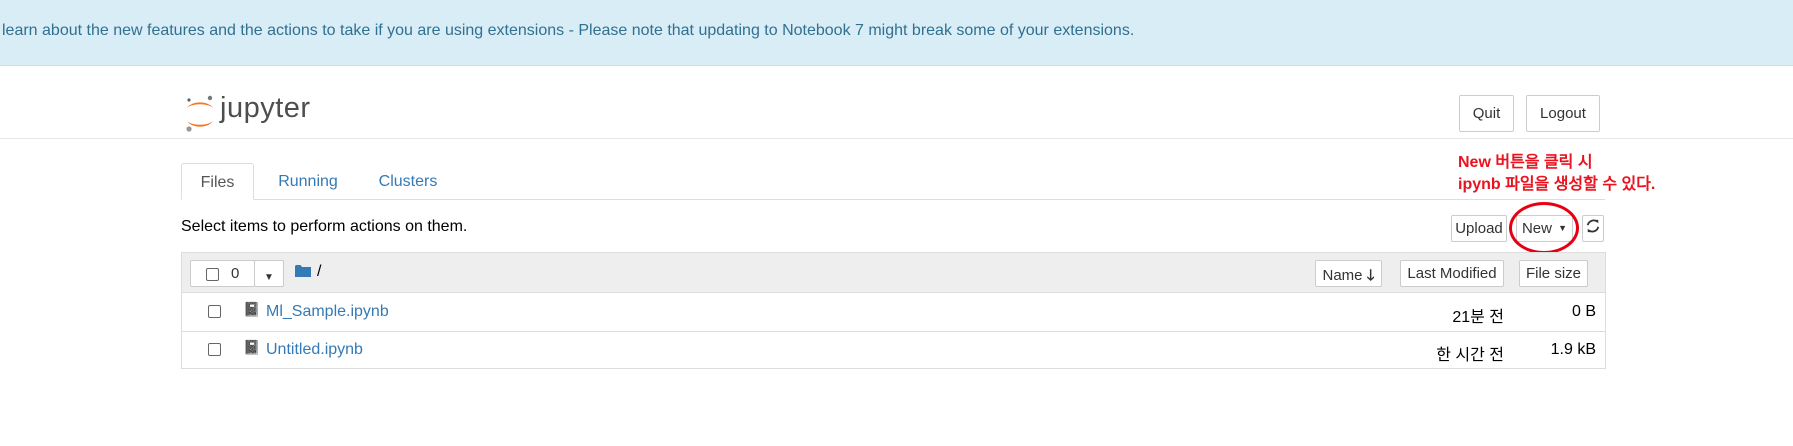  I want to click on col-size-label: File size, so click(1553, 273).